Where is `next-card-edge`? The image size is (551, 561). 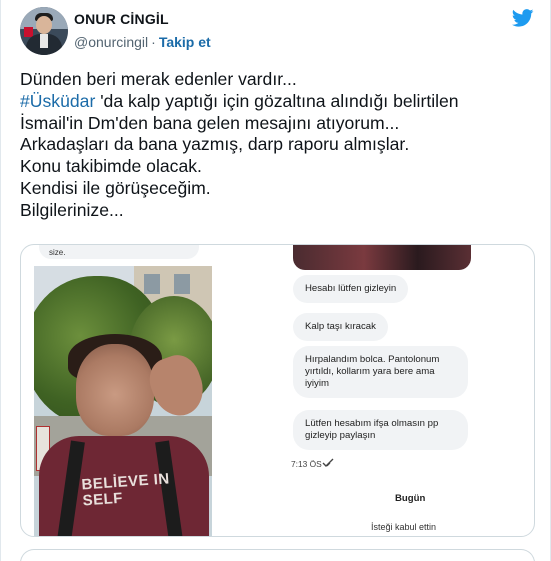 next-card-edge is located at coordinates (277, 555).